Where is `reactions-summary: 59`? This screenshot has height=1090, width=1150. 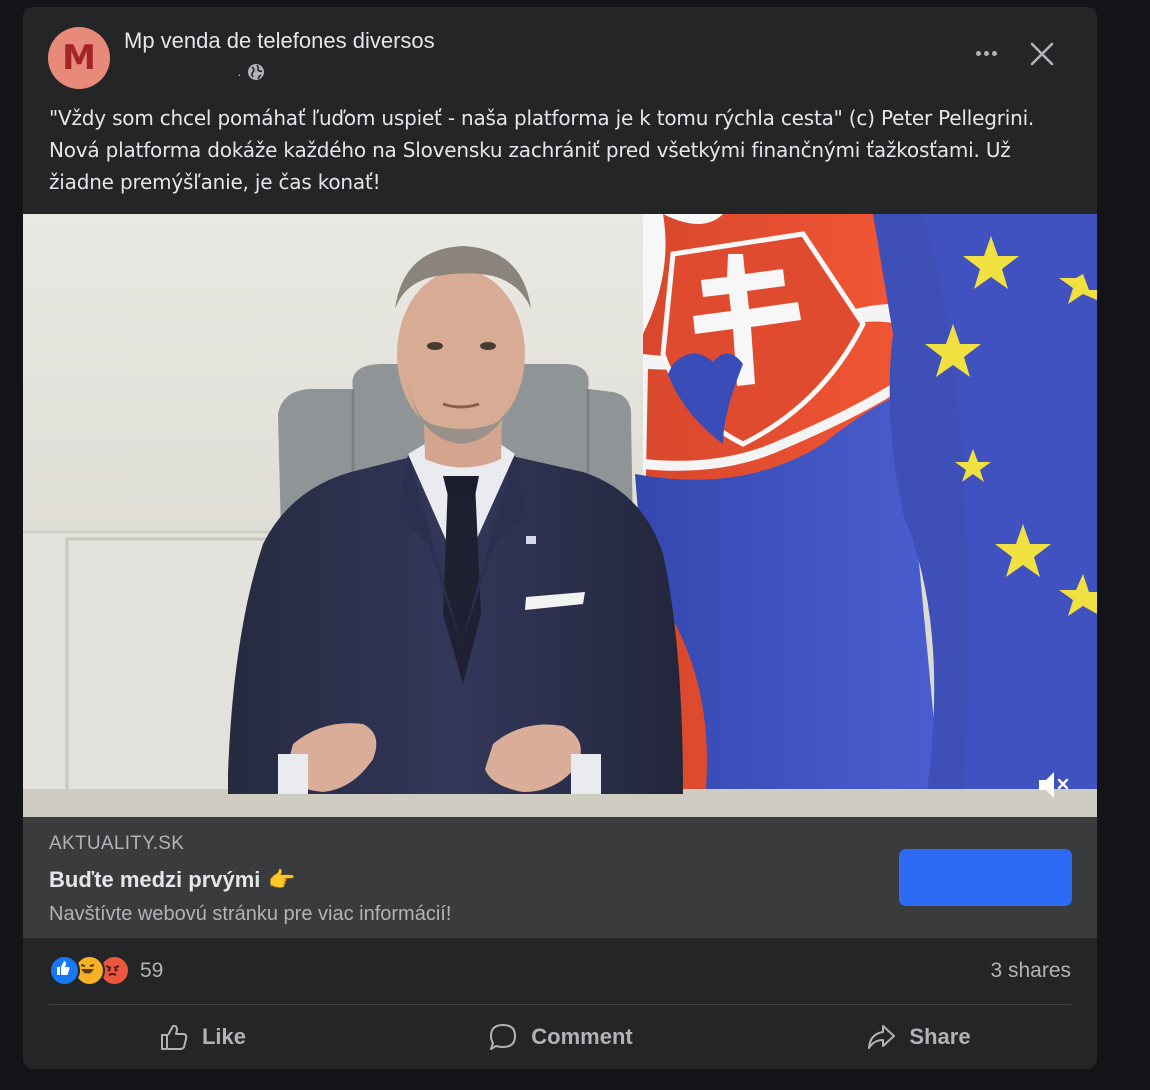
reactions-summary: 59 is located at coordinates (106, 970).